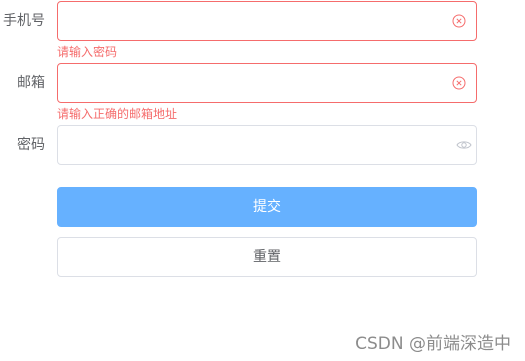  What do you see at coordinates (248, 83) in the screenshot?
I see `email-input` at bounding box center [248, 83].